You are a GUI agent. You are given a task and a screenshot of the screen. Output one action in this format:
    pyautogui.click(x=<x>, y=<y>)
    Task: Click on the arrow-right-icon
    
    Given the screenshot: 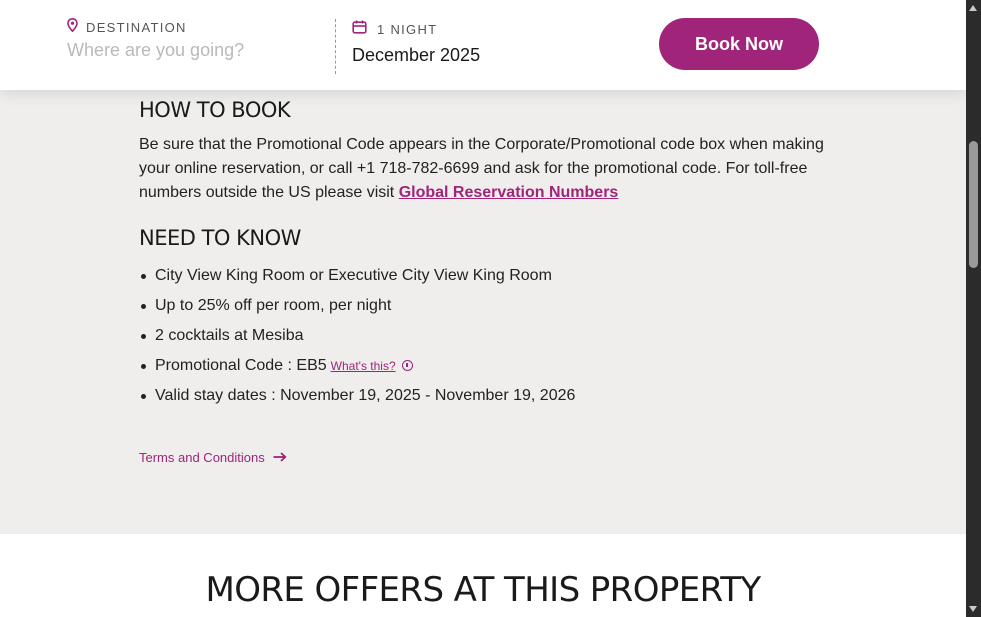 What is the action you would take?
    pyautogui.click(x=280, y=457)
    